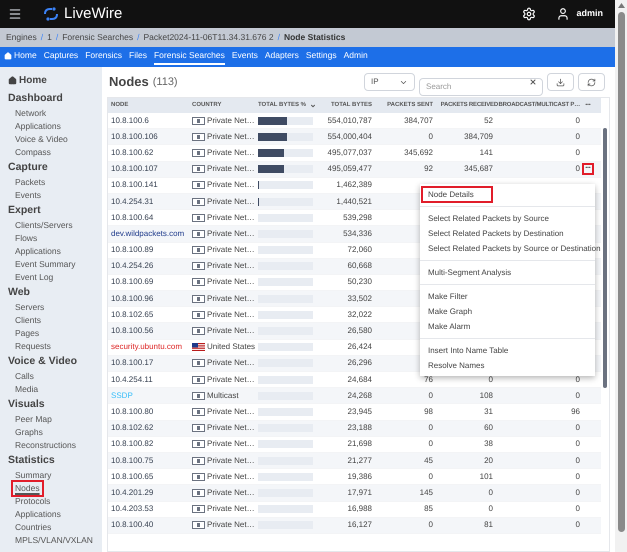 This screenshot has width=627, height=552. I want to click on sidebar-item: Voice & Video, so click(41, 139).